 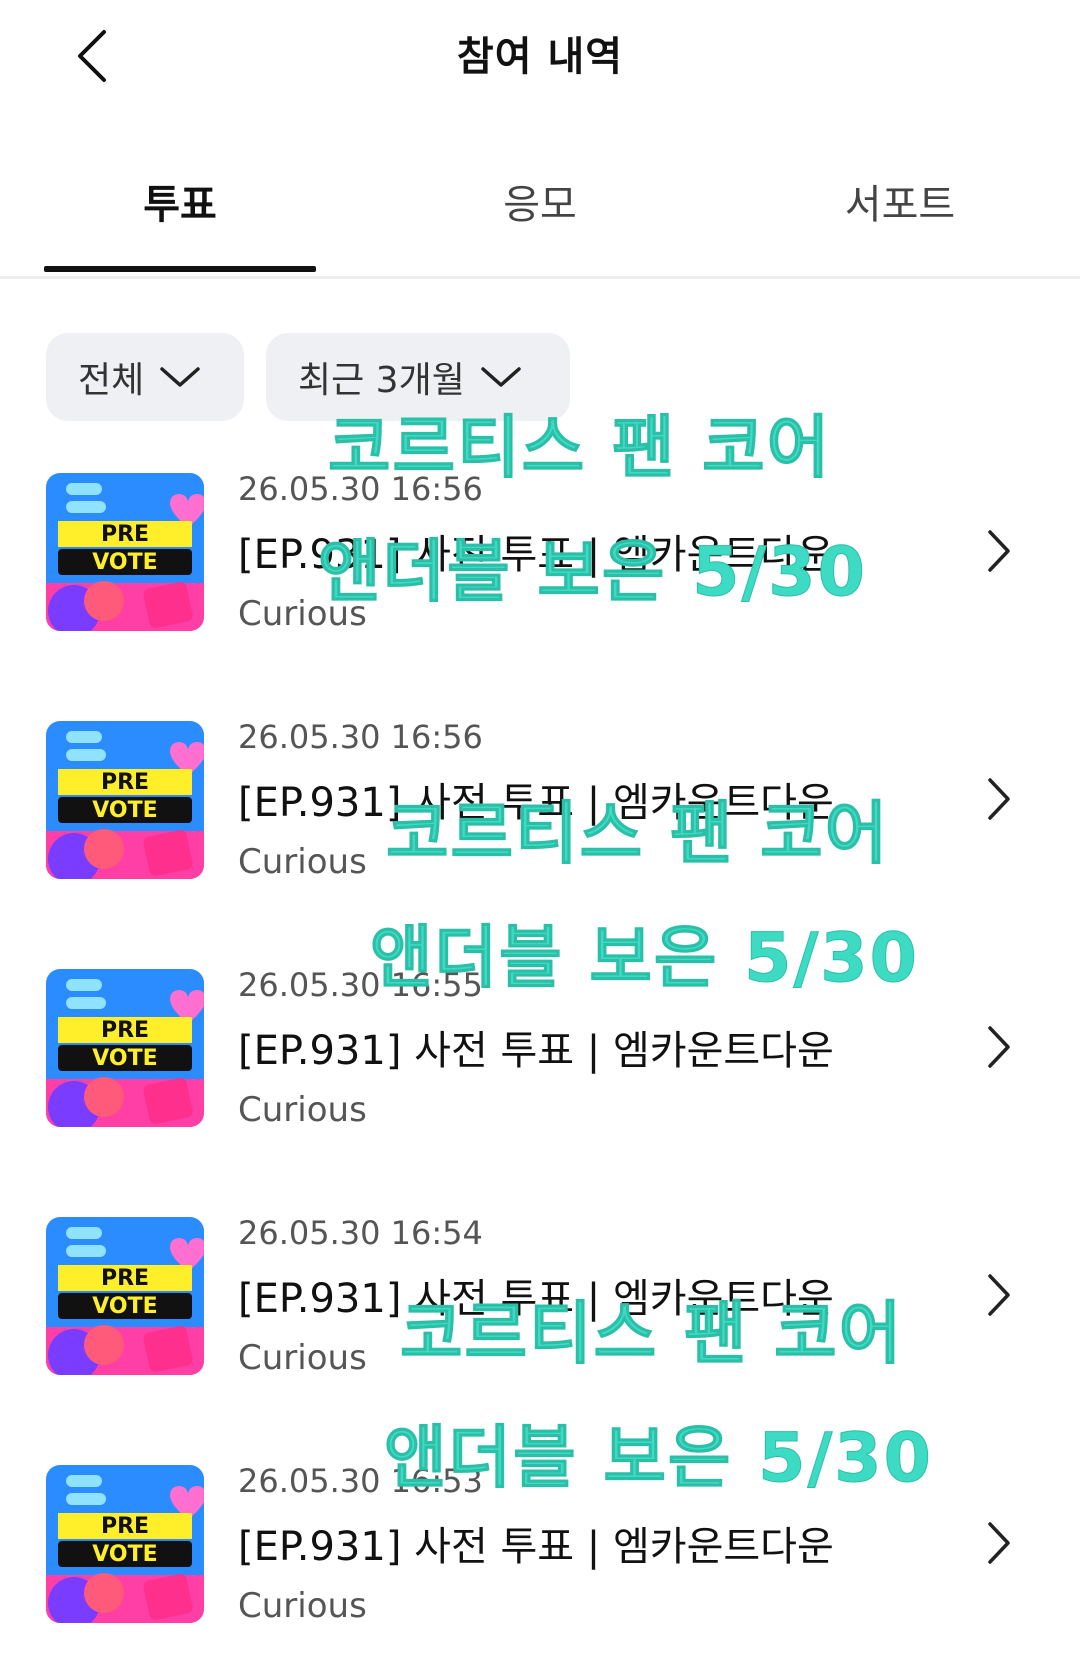 What do you see at coordinates (180, 269) in the screenshot?
I see `active-tab-indicator` at bounding box center [180, 269].